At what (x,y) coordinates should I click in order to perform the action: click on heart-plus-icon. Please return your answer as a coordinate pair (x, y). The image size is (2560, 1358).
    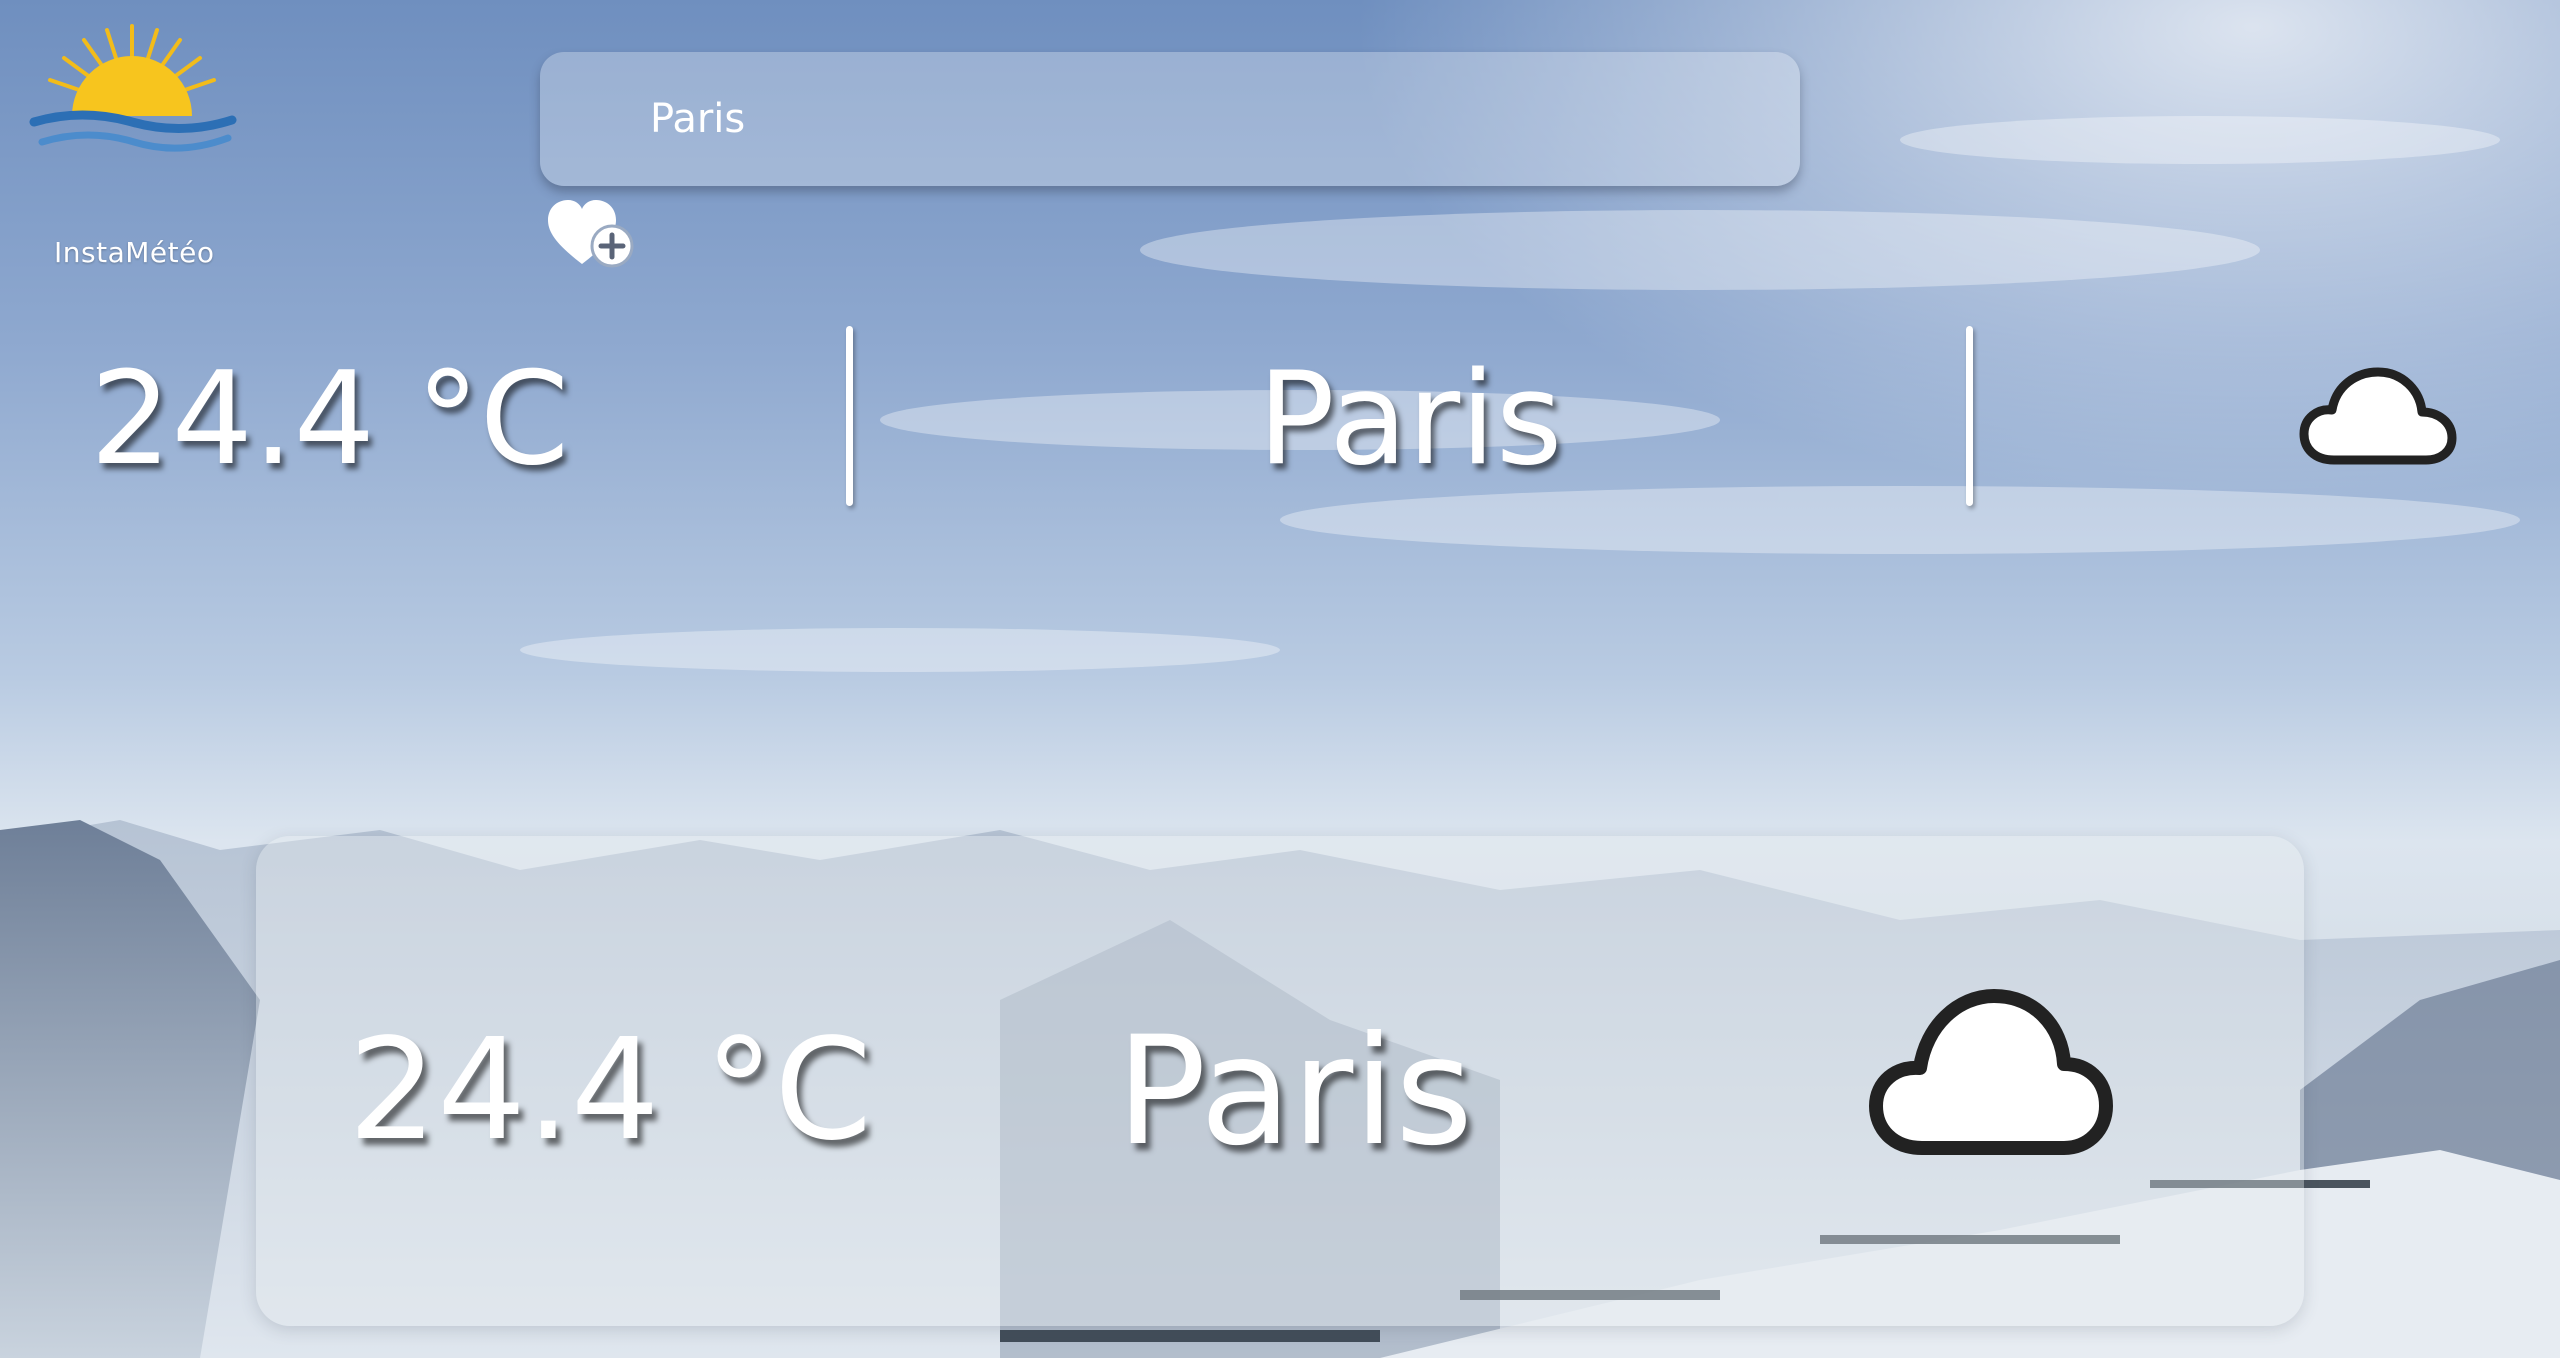
    Looking at the image, I should click on (591, 234).